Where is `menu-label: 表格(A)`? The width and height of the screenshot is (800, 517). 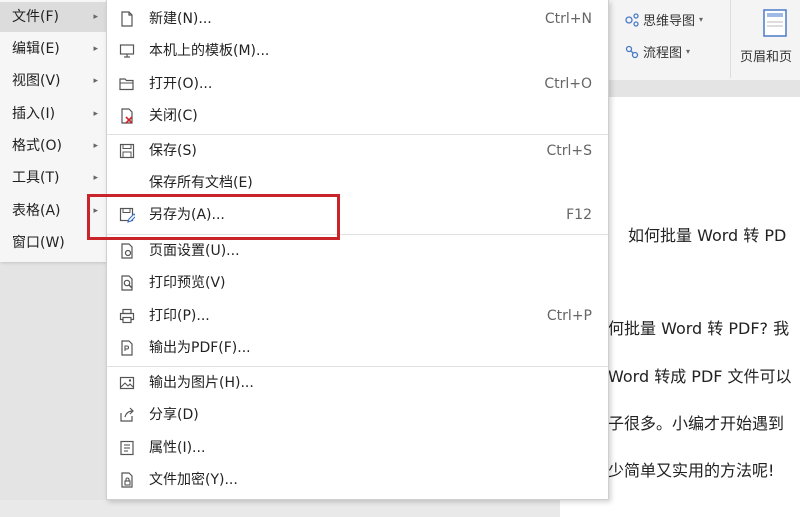 menu-label: 表格(A) is located at coordinates (36, 211).